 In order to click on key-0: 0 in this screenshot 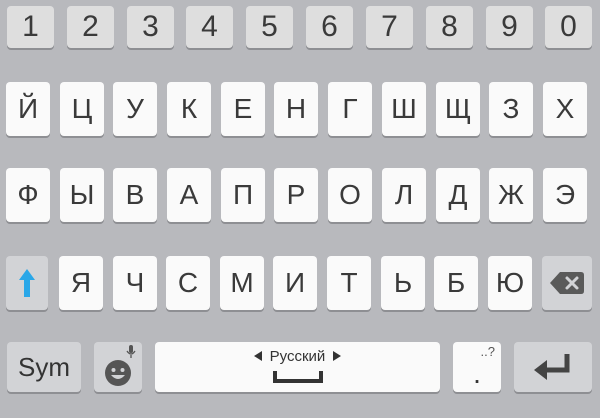, I will do `click(568, 27)`.